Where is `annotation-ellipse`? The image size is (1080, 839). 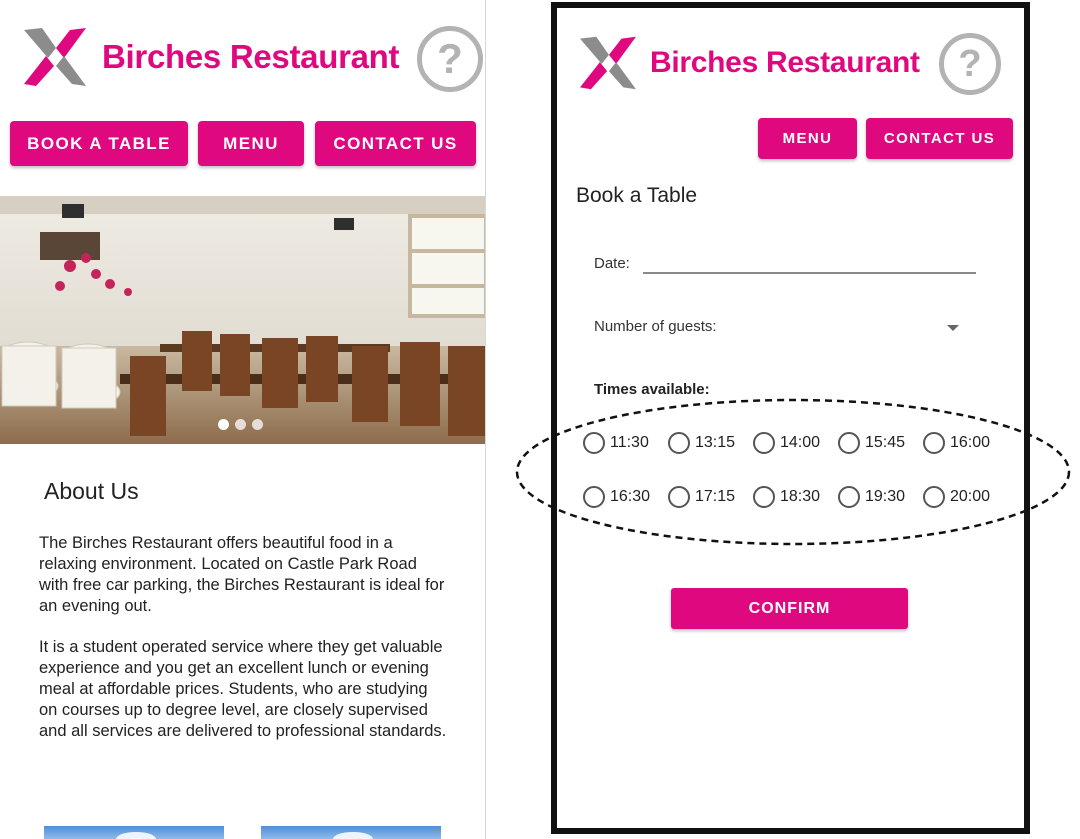
annotation-ellipse is located at coordinates (793, 472).